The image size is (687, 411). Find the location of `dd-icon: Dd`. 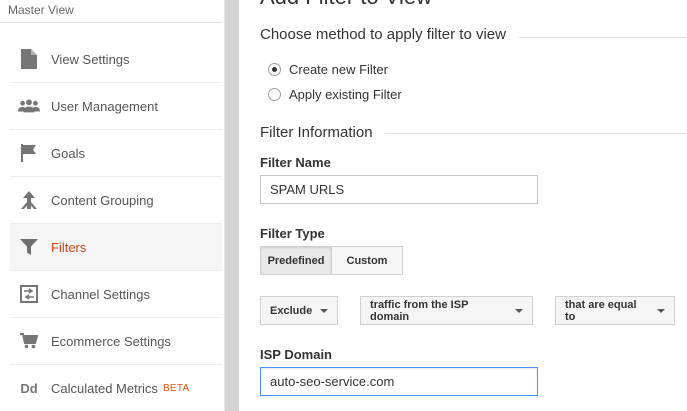

dd-icon: Dd is located at coordinates (29, 388).